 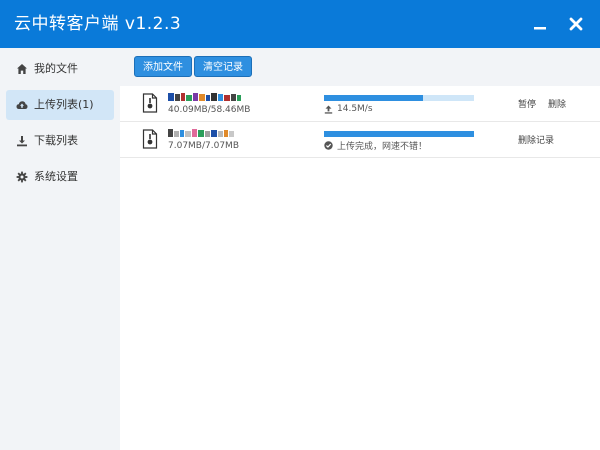 What do you see at coordinates (98, 24) in the screenshot?
I see `window-title: 云中转客户端 v1.2.3` at bounding box center [98, 24].